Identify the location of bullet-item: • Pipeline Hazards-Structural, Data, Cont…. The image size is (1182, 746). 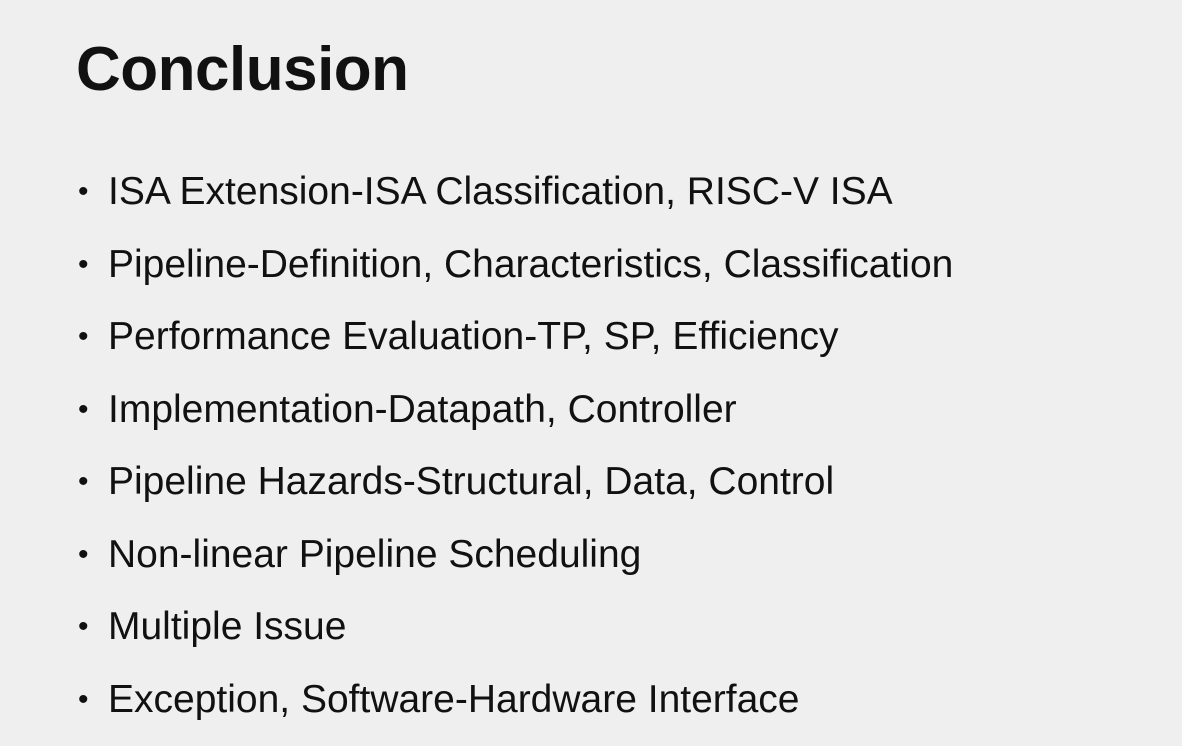
(609, 482).